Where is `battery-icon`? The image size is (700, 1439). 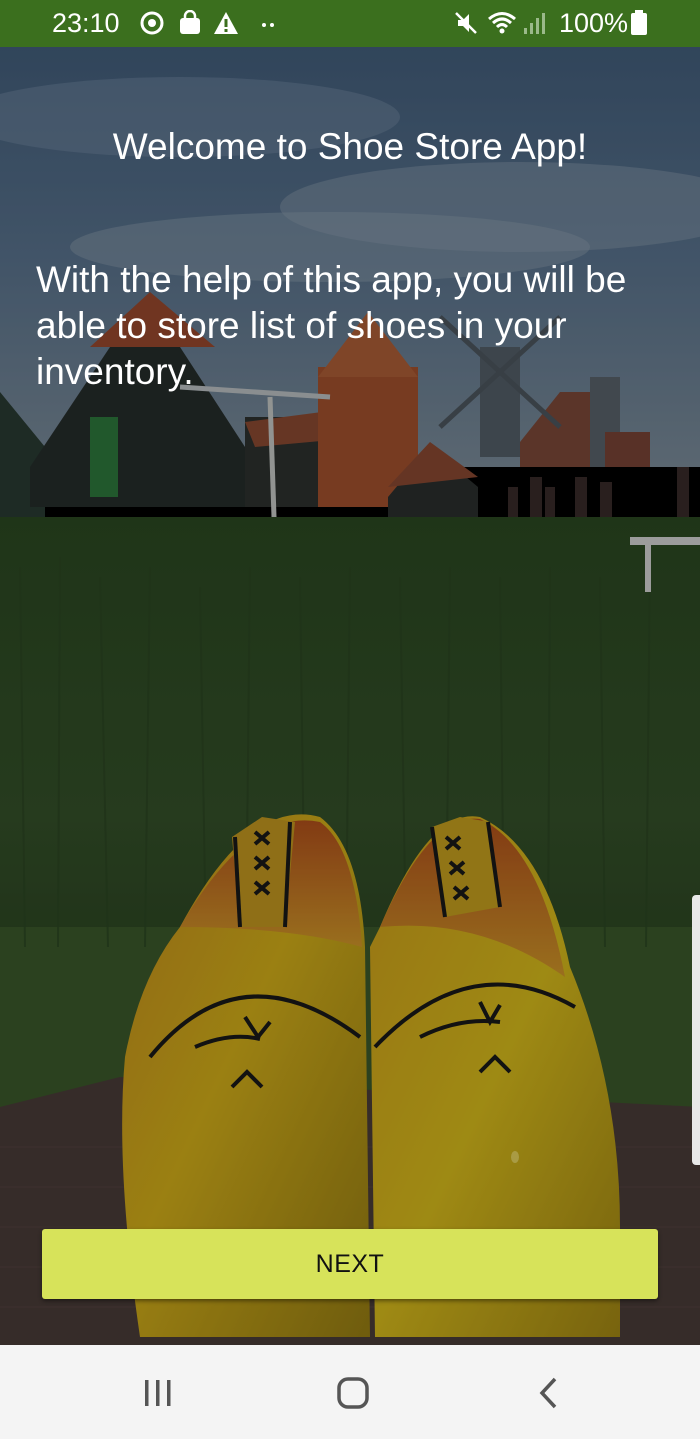
battery-icon is located at coordinates (639, 22).